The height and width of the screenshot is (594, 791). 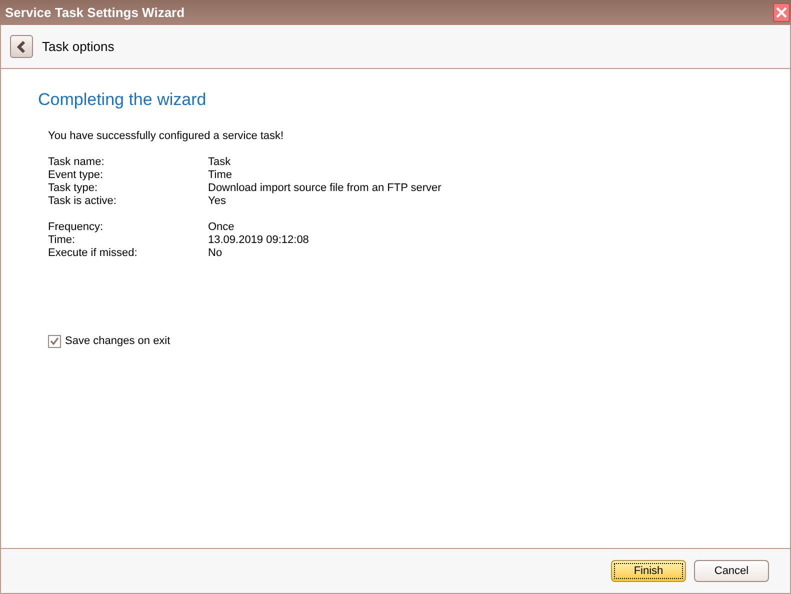 I want to click on summary-value: 13.09.2019 09:12:08, so click(x=258, y=240).